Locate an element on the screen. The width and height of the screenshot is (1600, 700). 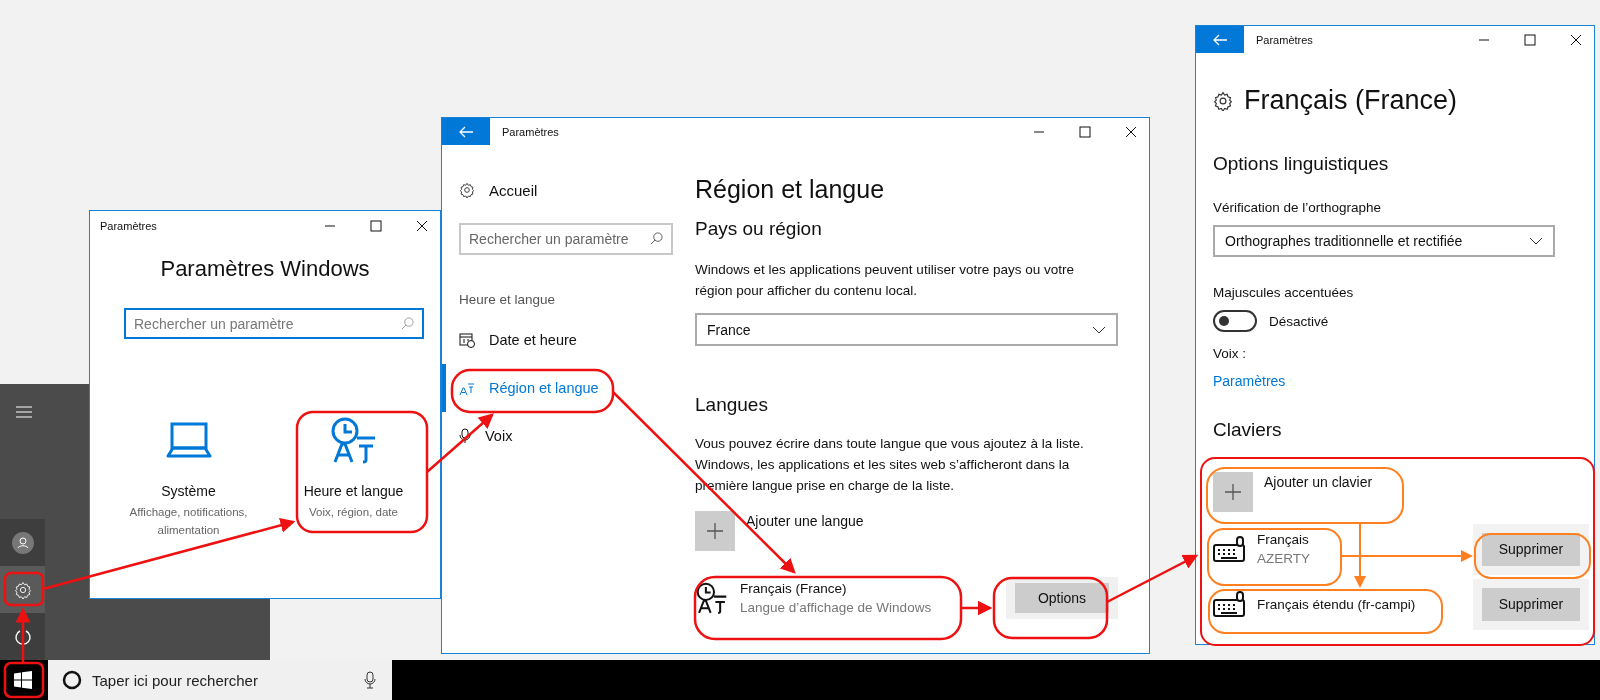
taskbar-search-field: Taper ici pour rechercher is located at coordinates (220, 680).